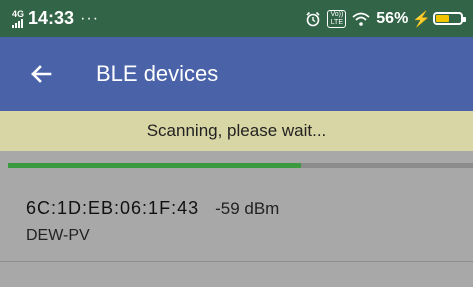 This screenshot has height=287, width=473. What do you see at coordinates (157, 73) in the screenshot?
I see `page-title: BLE devices` at bounding box center [157, 73].